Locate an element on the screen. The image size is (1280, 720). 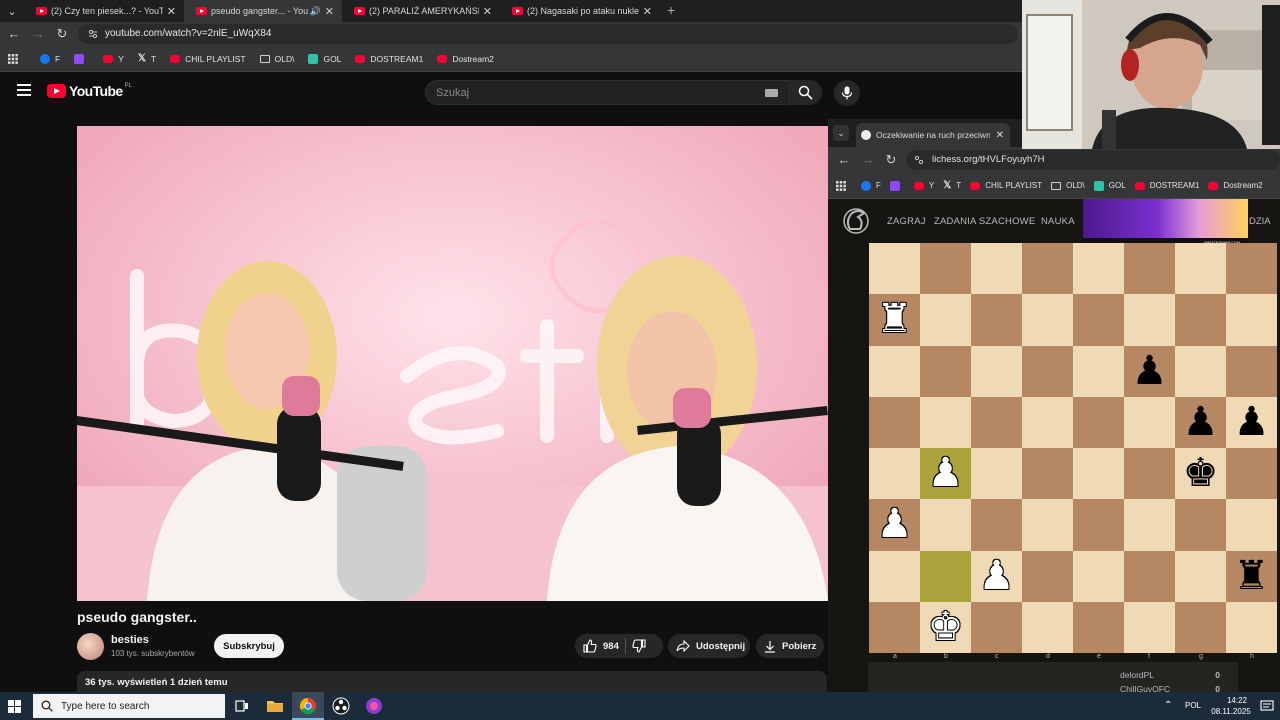
board-square-f8 is located at coordinates (1149, 269).